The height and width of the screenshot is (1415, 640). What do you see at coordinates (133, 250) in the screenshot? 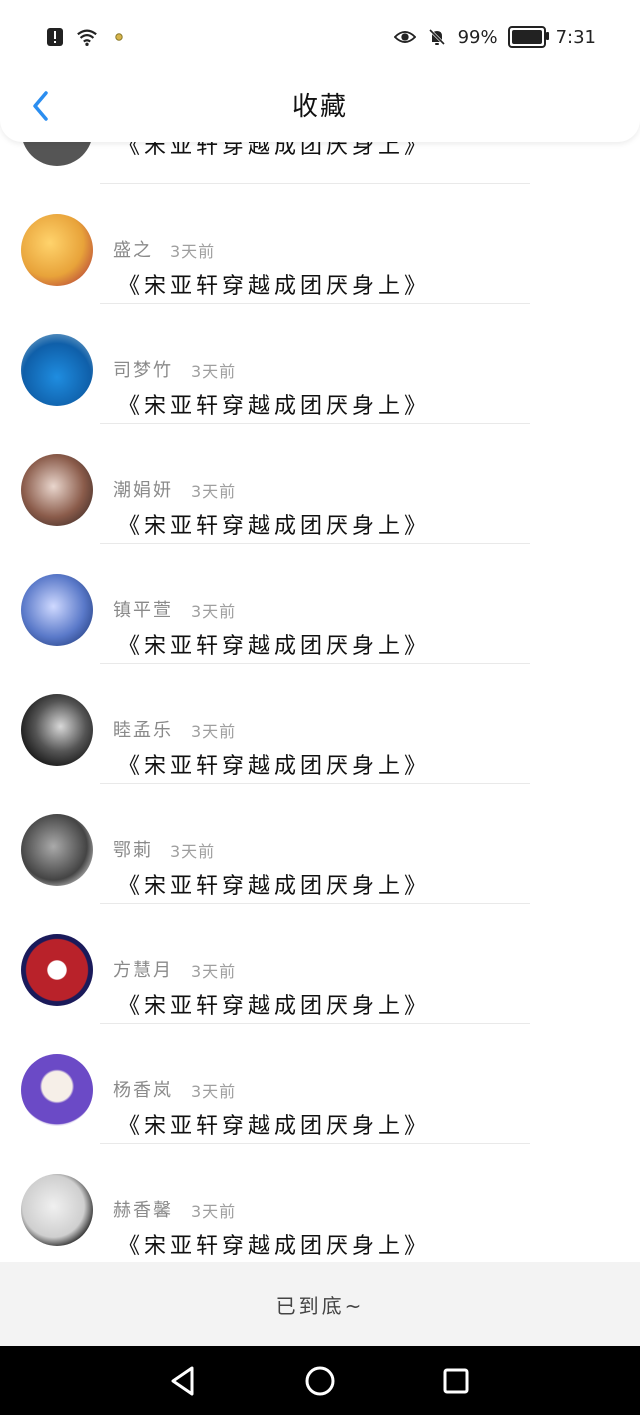
I see `item-author: 盛之` at bounding box center [133, 250].